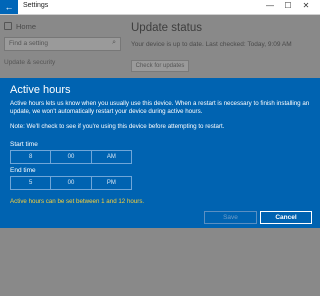  Describe the element at coordinates (36, 5) in the screenshot. I see `window-title: Settings` at that location.